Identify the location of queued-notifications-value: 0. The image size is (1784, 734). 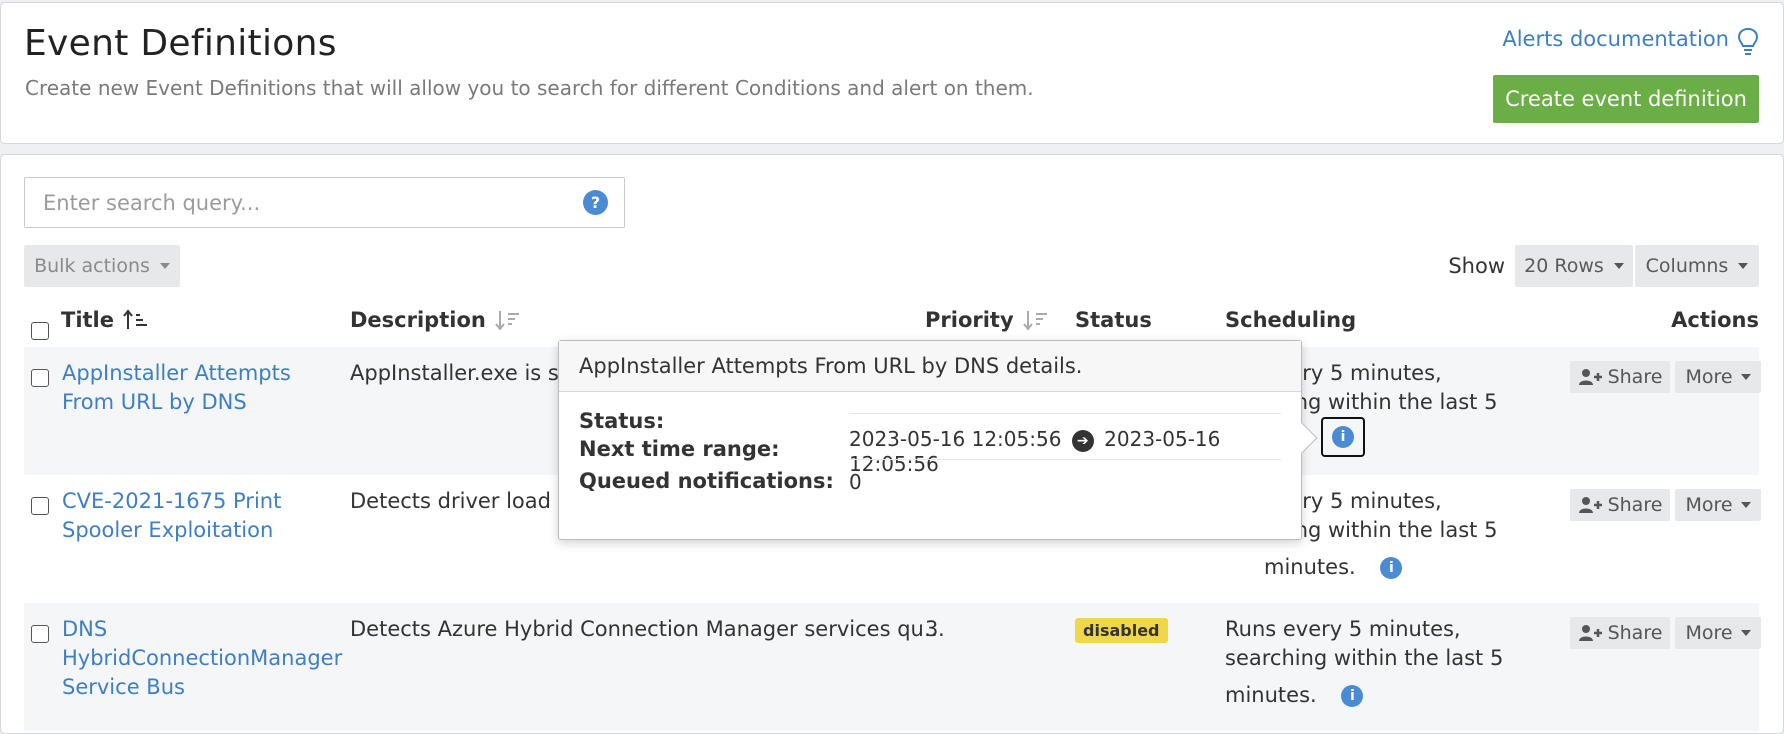
(855, 482).